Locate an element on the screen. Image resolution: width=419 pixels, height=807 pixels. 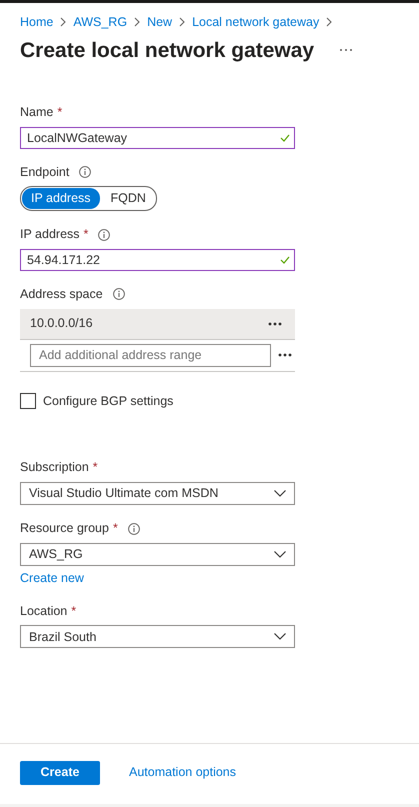
breadcrumb-link: New is located at coordinates (159, 22).